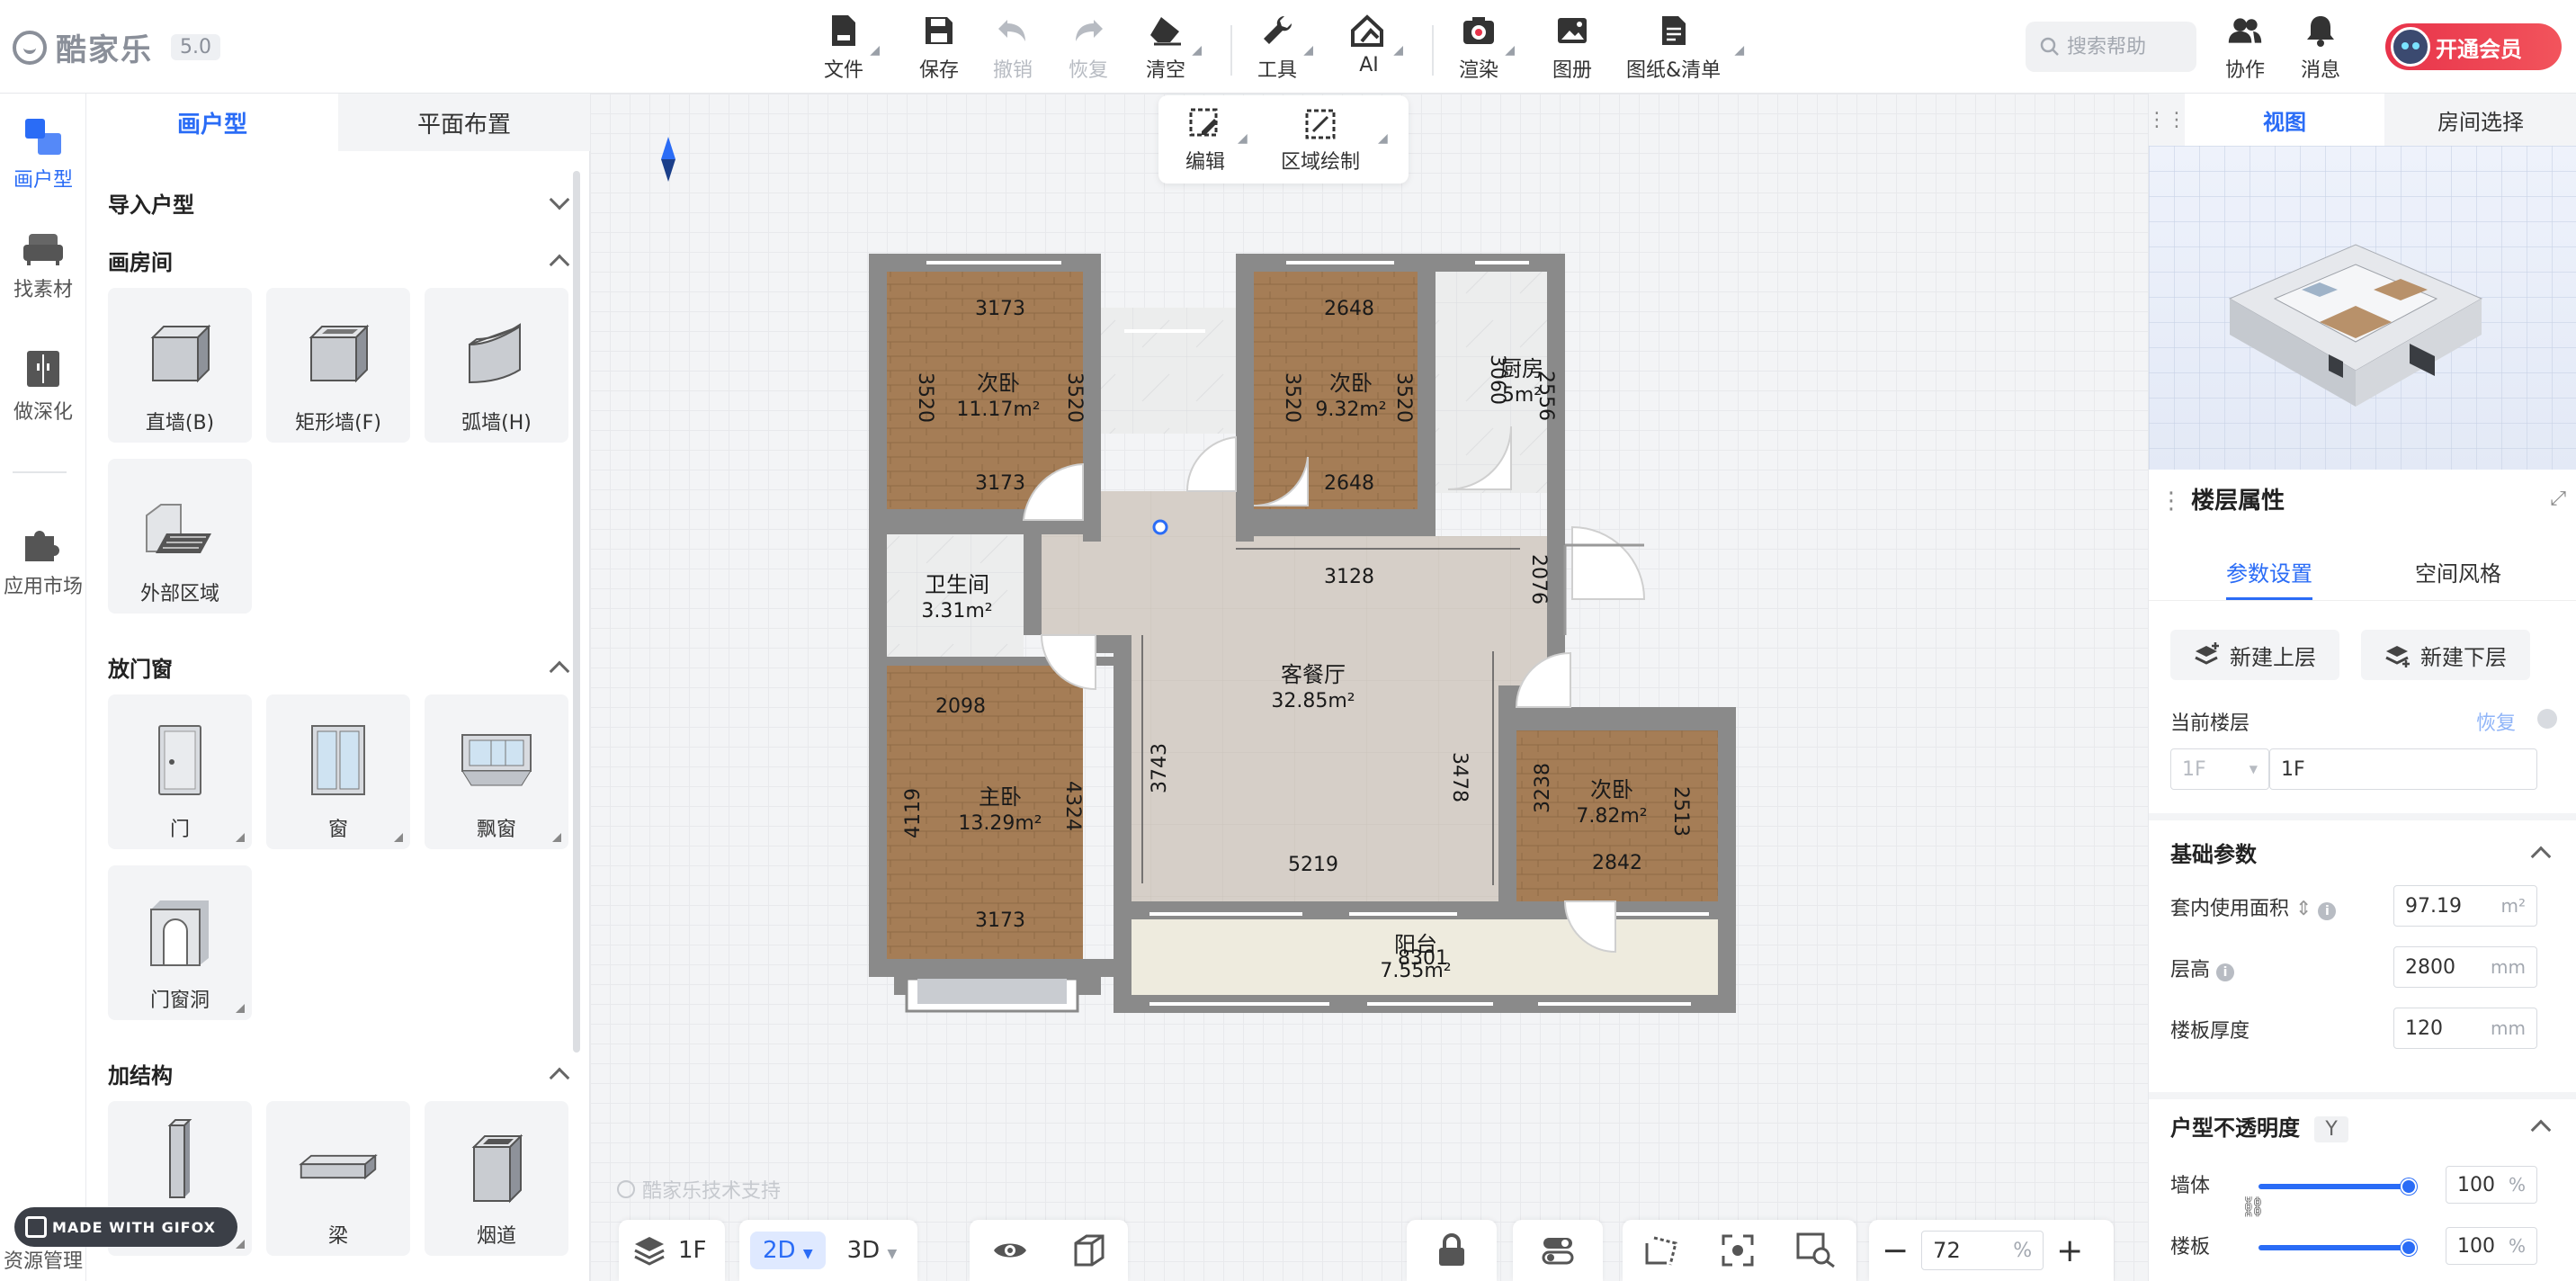 This screenshot has width=2576, height=1281. What do you see at coordinates (672, 1250) in the screenshot?
I see `floor-switcher: 1F` at bounding box center [672, 1250].